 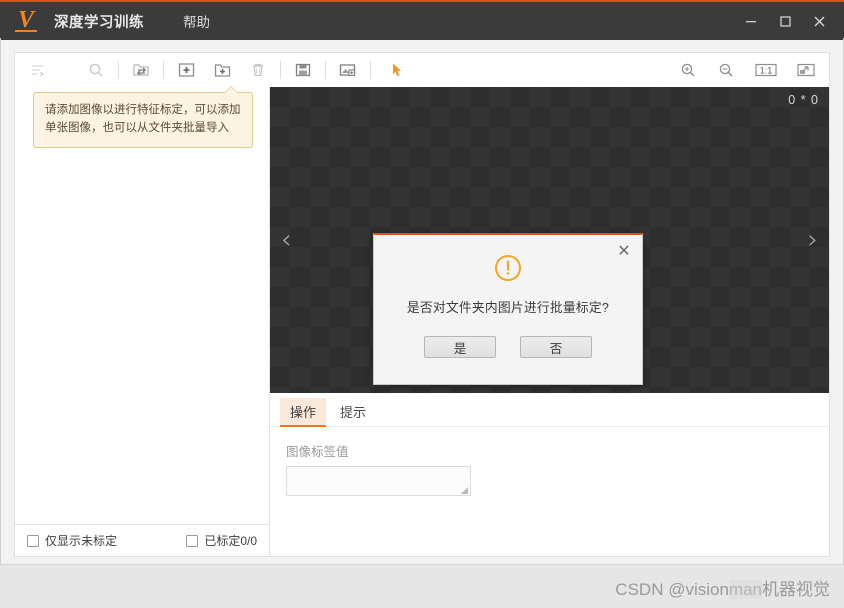 I want to click on zoom-in-button, so click(x=688, y=70).